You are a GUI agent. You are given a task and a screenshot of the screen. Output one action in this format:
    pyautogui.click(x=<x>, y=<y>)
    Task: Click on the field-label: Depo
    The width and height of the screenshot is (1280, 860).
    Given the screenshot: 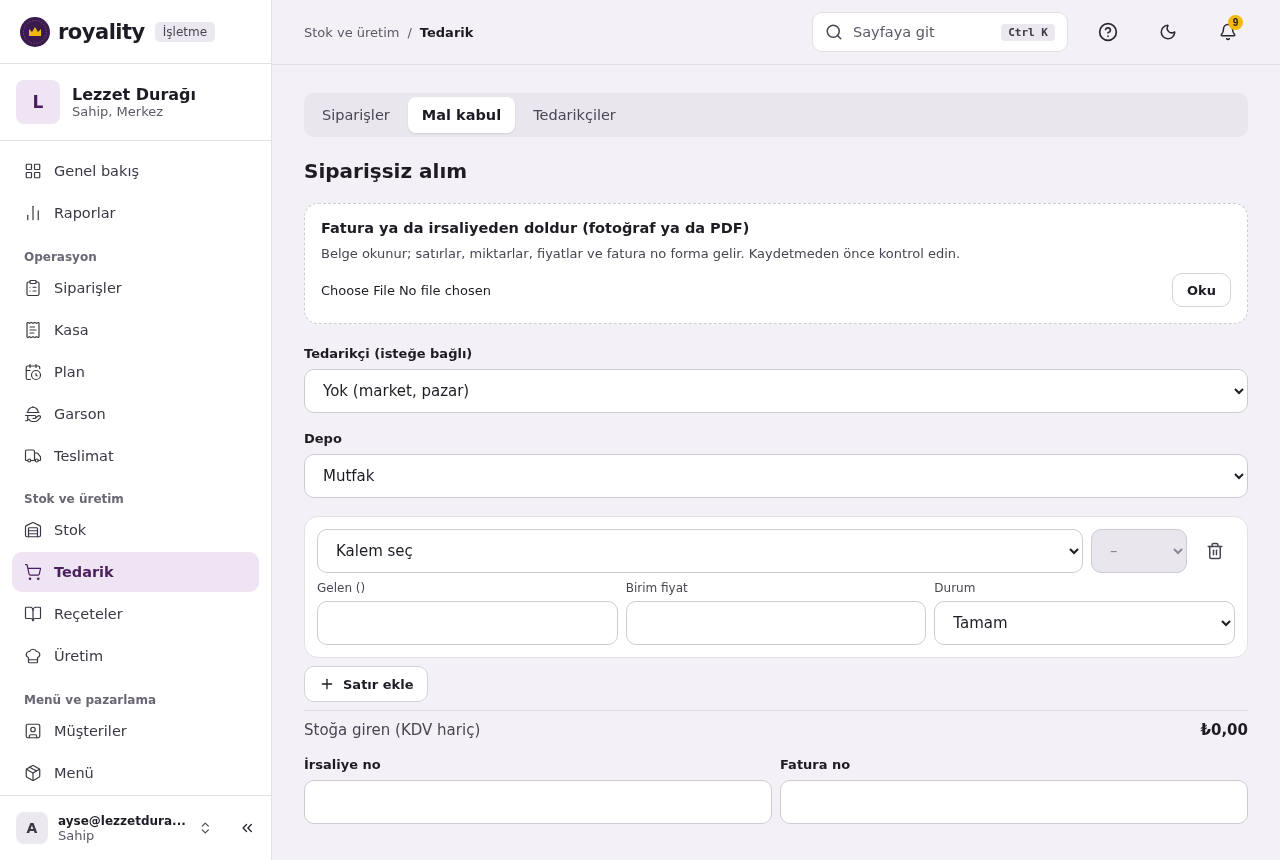 What is the action you would take?
    pyautogui.click(x=323, y=438)
    